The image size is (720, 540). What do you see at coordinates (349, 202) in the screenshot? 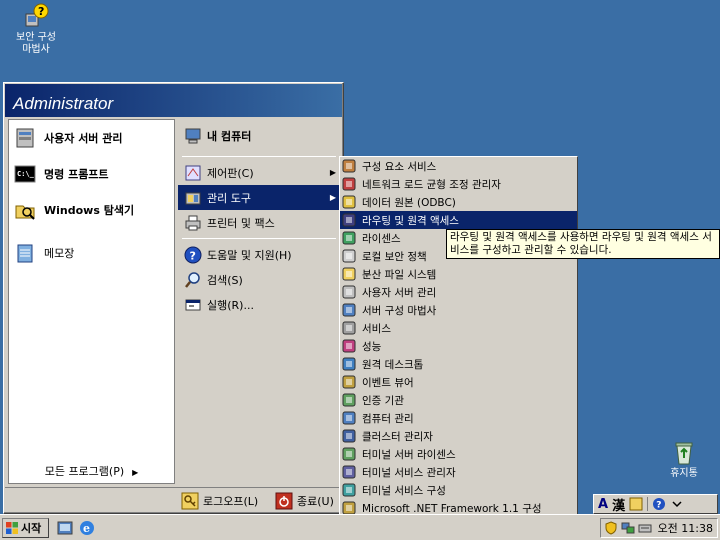
I see `odbc-icon` at bounding box center [349, 202].